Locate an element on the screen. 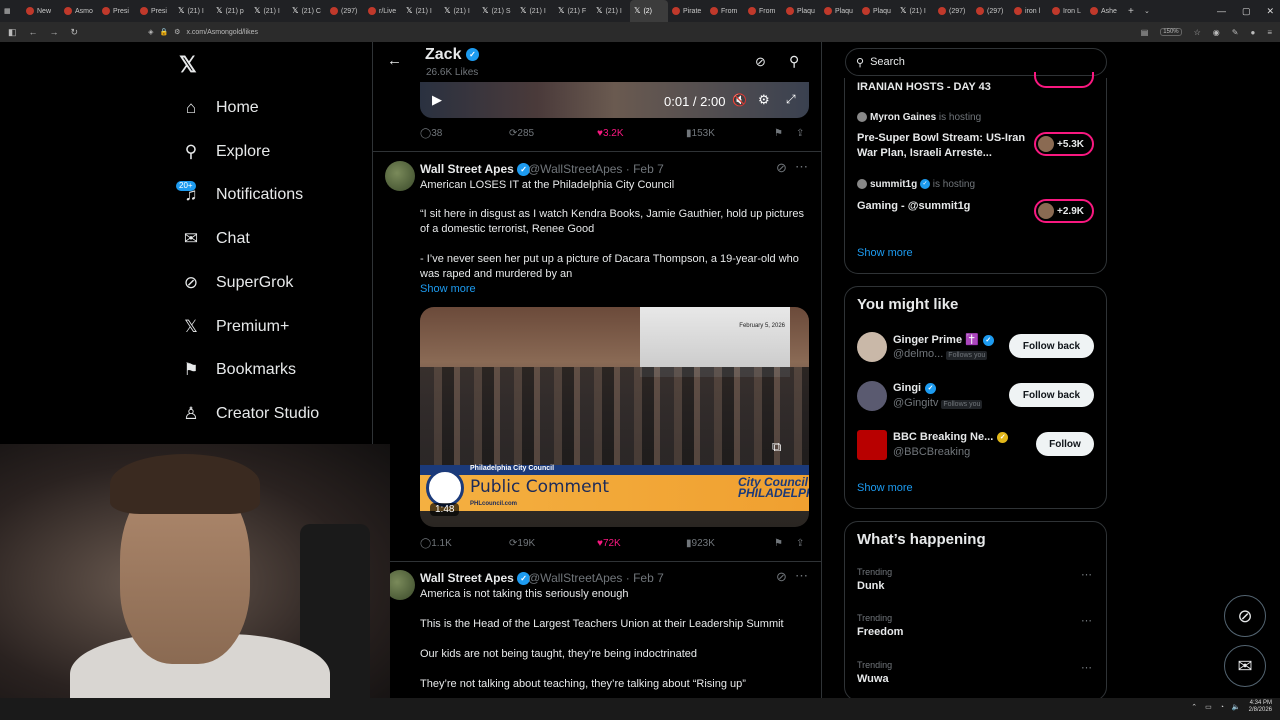  settings-icon: ⚙ is located at coordinates (764, 100).